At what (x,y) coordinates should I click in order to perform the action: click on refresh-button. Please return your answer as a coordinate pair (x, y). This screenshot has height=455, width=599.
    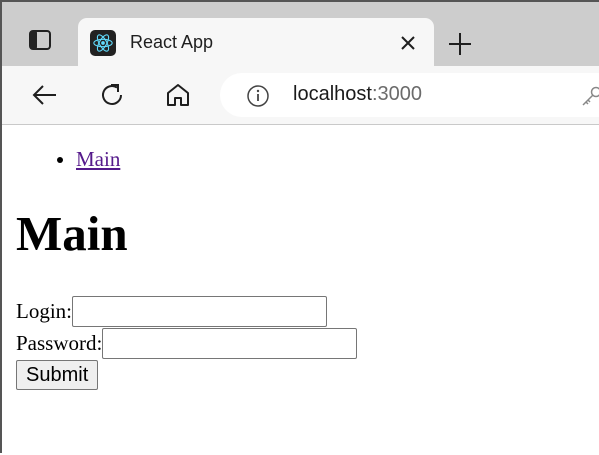
    Looking at the image, I should click on (112, 95).